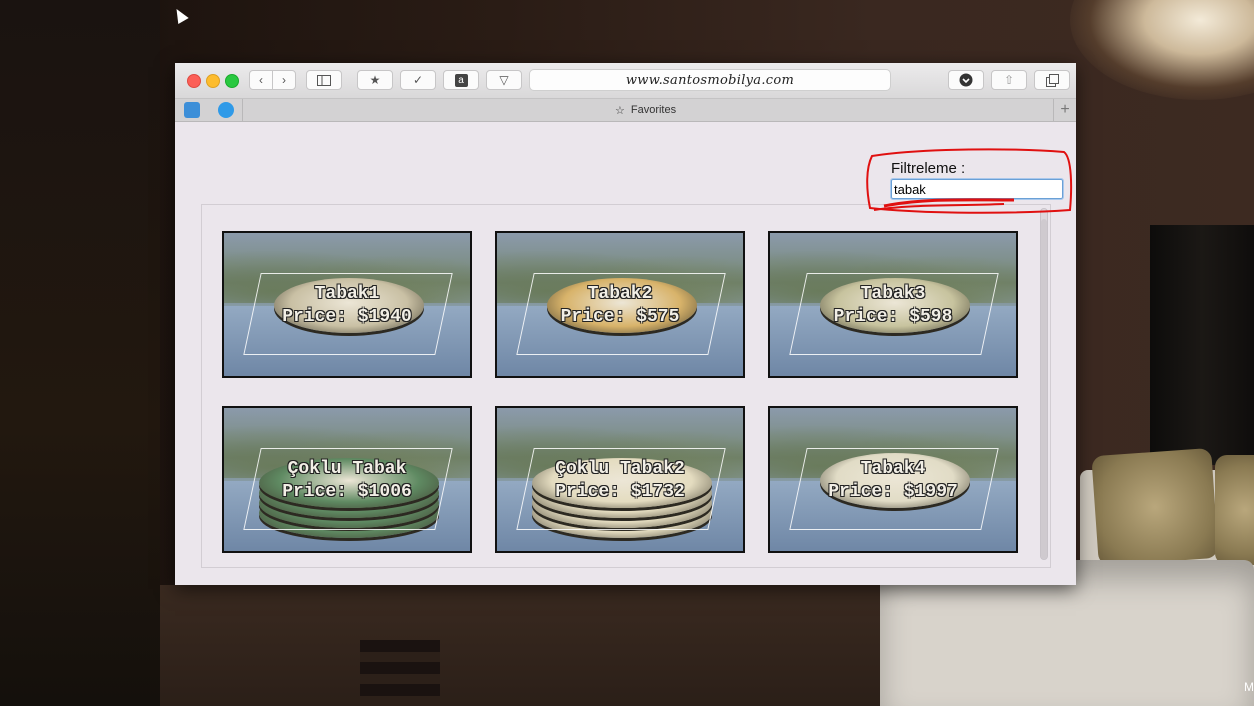 The height and width of the screenshot is (706, 1254). Describe the element at coordinates (400, 673) in the screenshot. I see `background-stairs` at that location.